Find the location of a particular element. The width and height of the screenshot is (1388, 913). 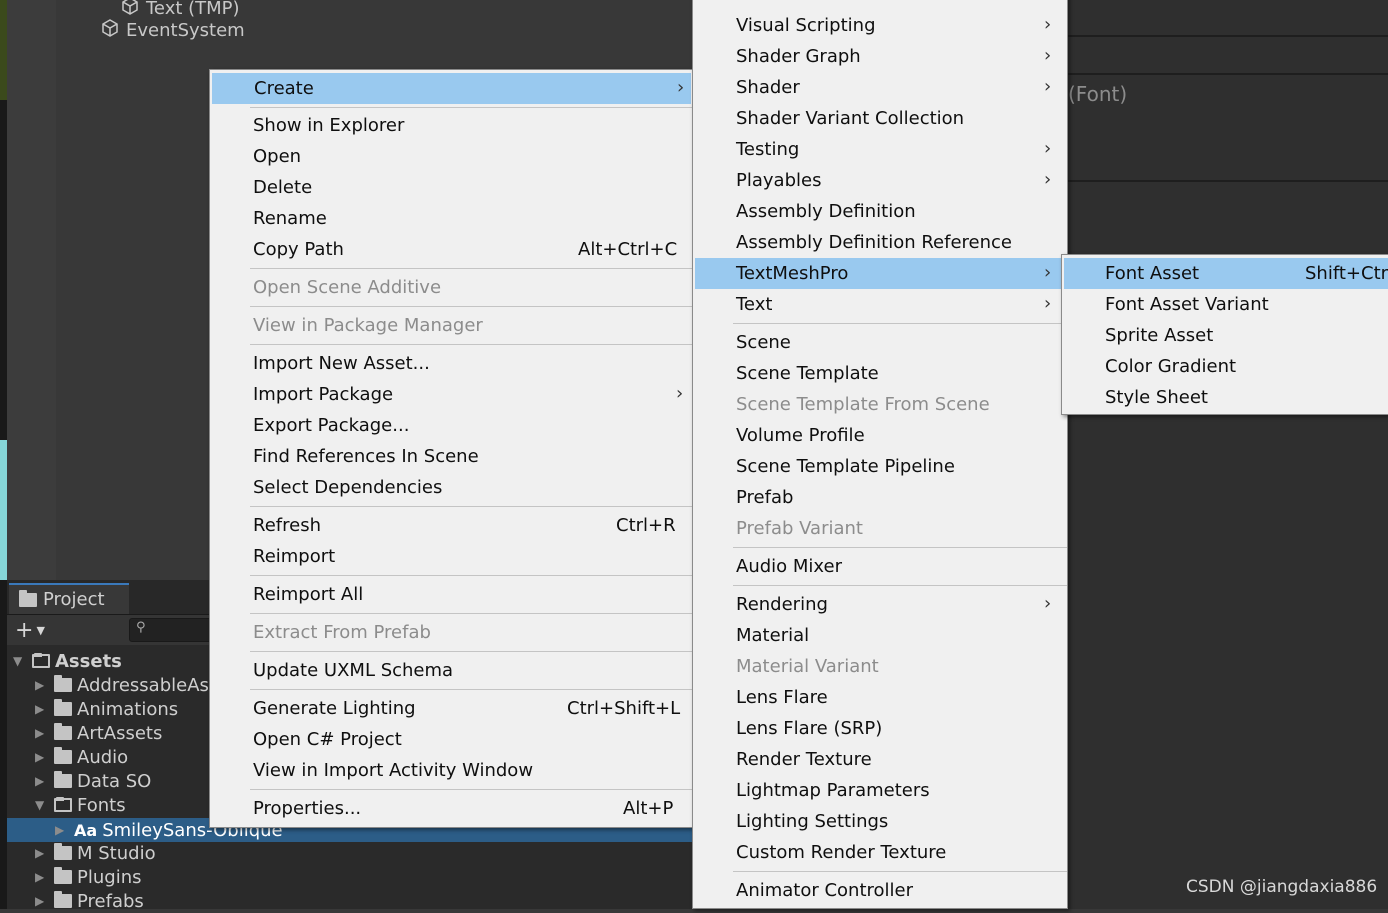

hierarchy-item: EventSystem is located at coordinates (172, 30).